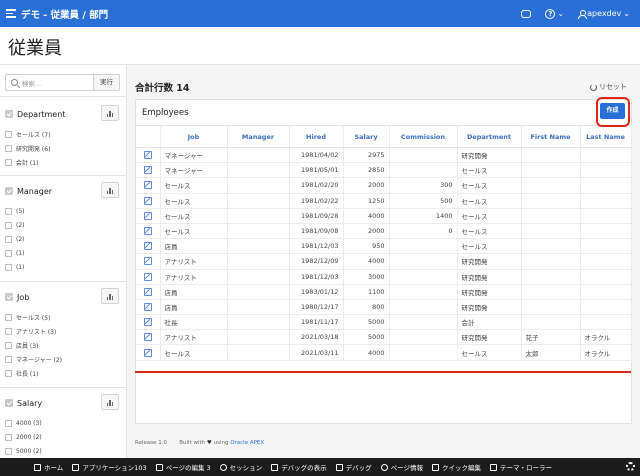 The width and height of the screenshot is (640, 476). I want to click on facet-option: 2000 (2), so click(23, 437).